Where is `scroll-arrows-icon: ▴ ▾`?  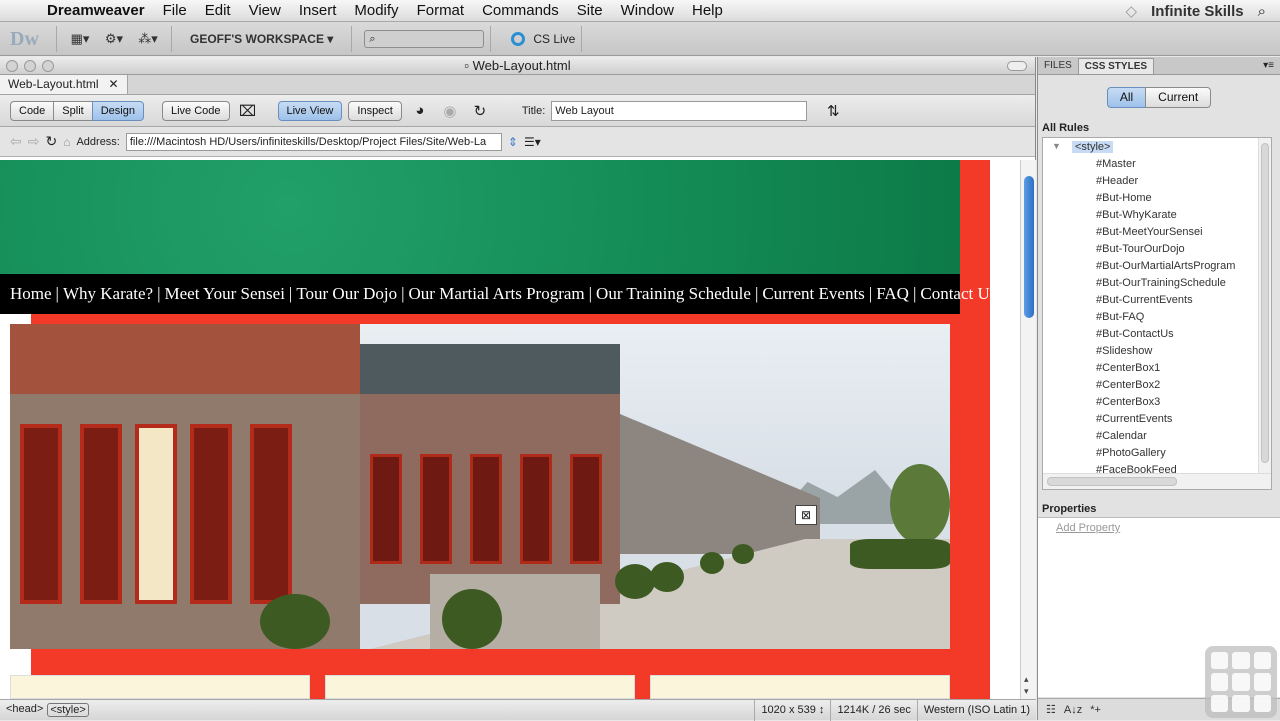 scroll-arrows-icon: ▴ ▾ is located at coordinates (1026, 685).